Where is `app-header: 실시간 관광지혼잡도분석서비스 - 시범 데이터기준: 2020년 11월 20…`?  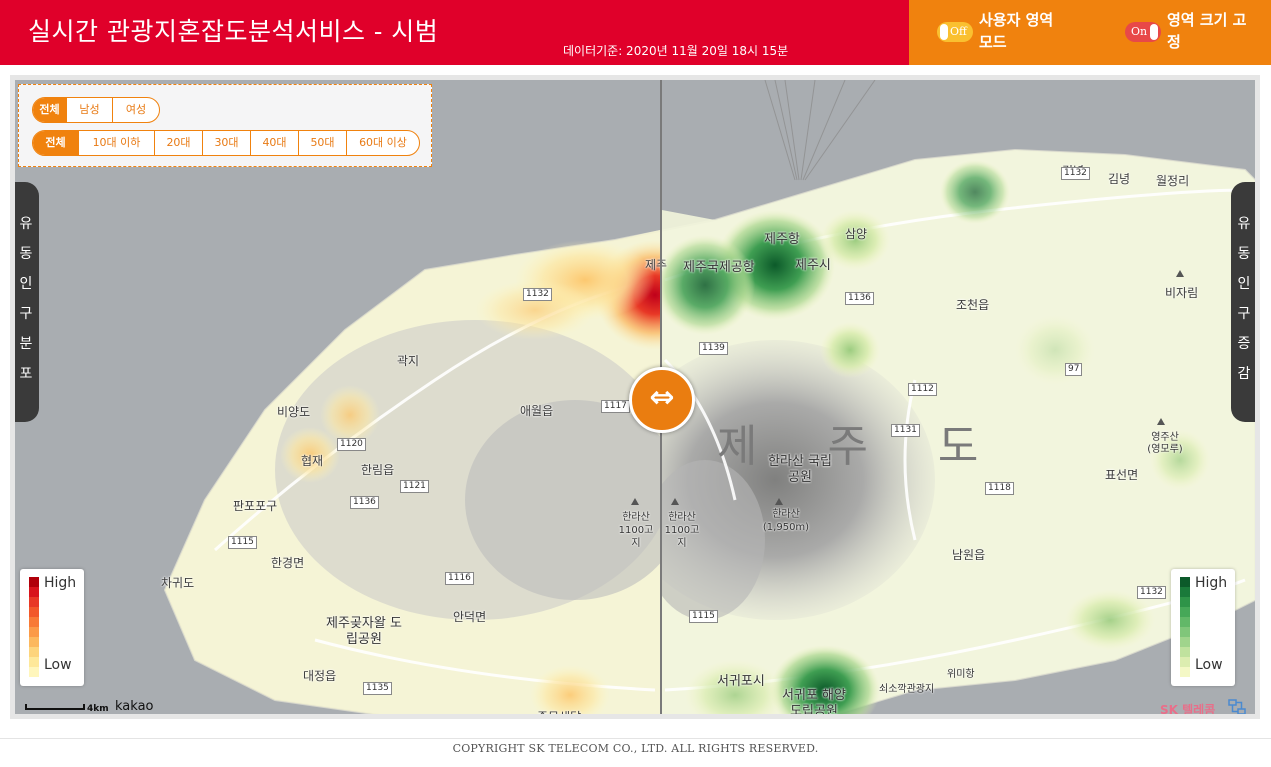
app-header: 실시간 관광지혼잡도분석서비스 - 시범 데이터기준: 2020년 11월 20… is located at coordinates (635, 32).